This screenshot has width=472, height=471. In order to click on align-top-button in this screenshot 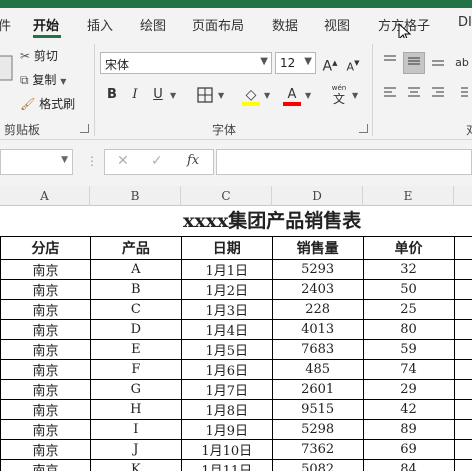, I will do `click(390, 63)`.